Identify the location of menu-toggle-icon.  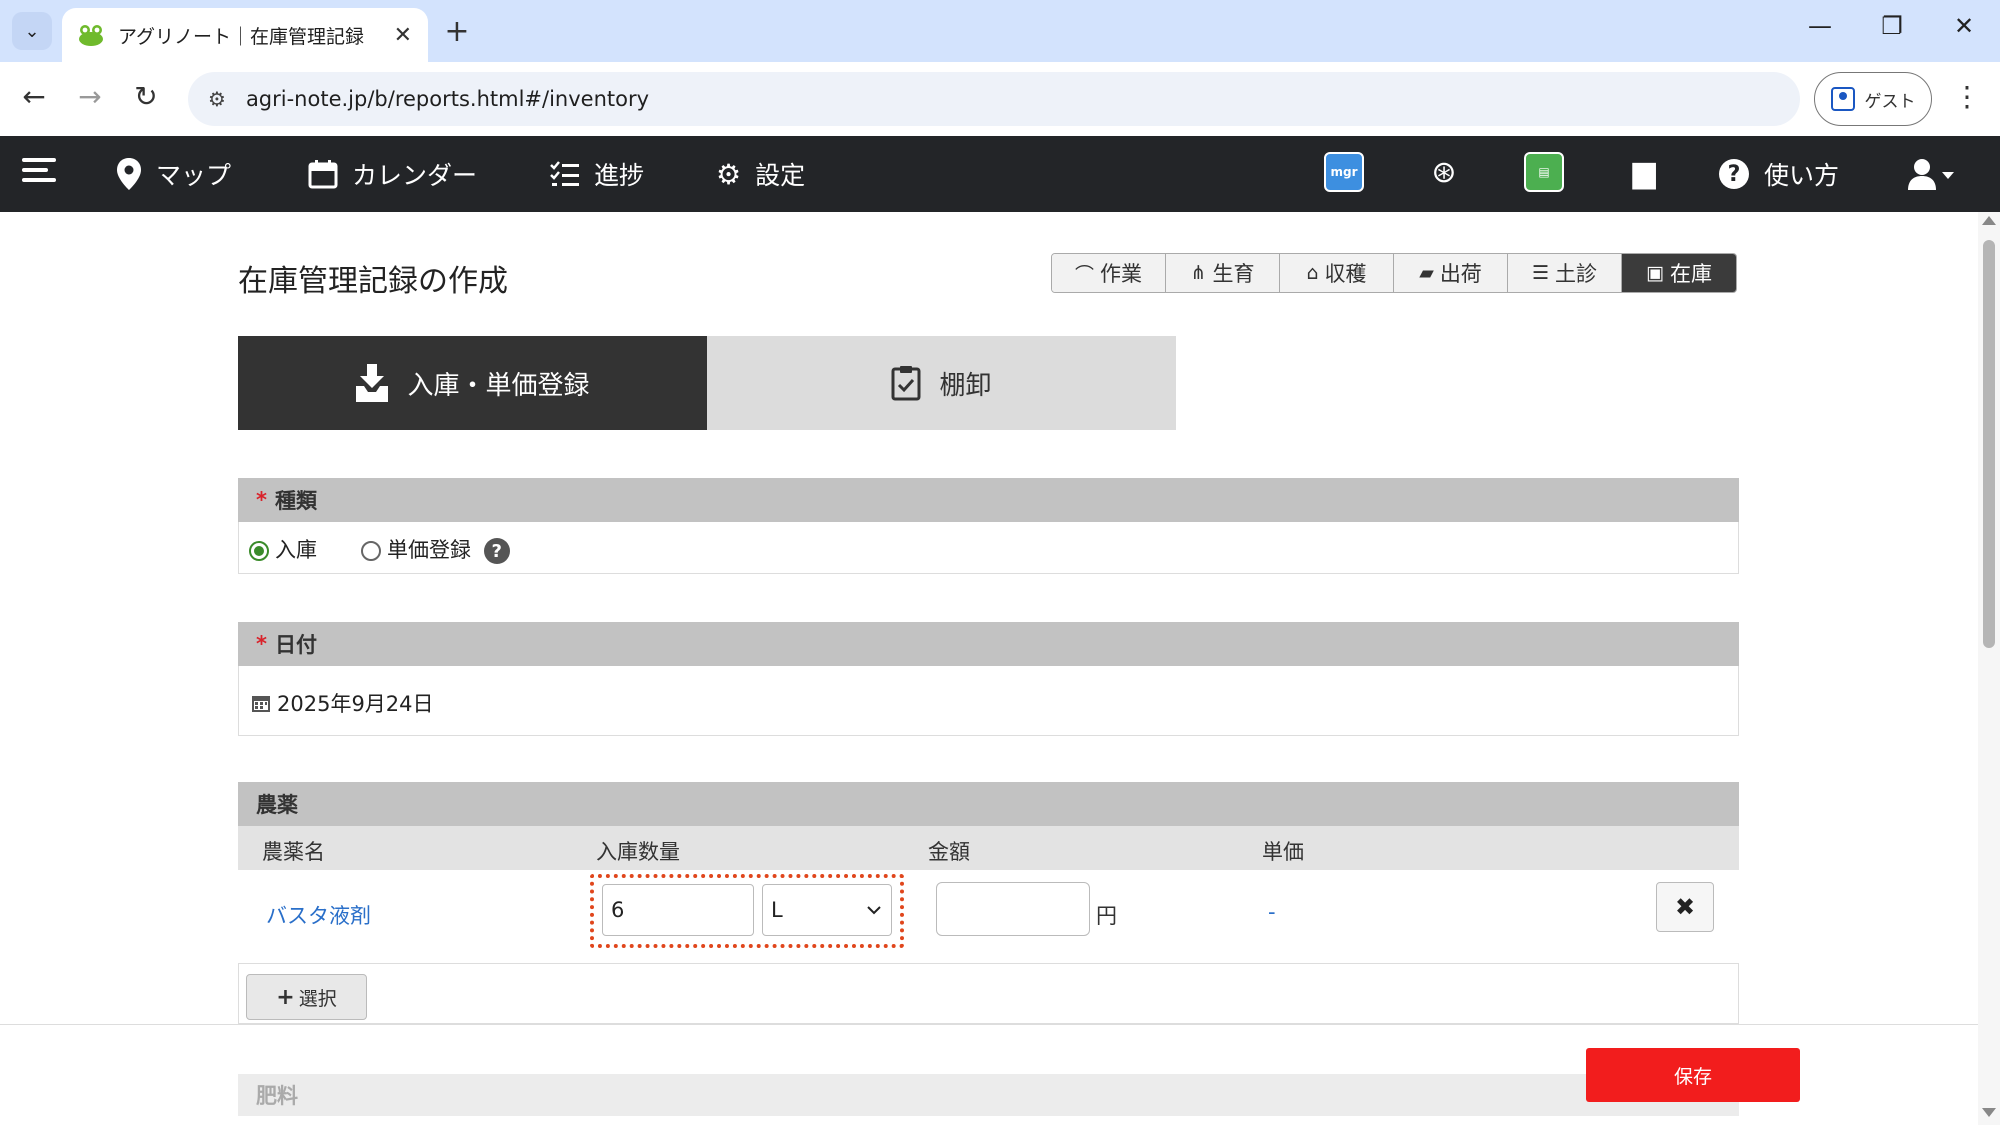
(39, 174).